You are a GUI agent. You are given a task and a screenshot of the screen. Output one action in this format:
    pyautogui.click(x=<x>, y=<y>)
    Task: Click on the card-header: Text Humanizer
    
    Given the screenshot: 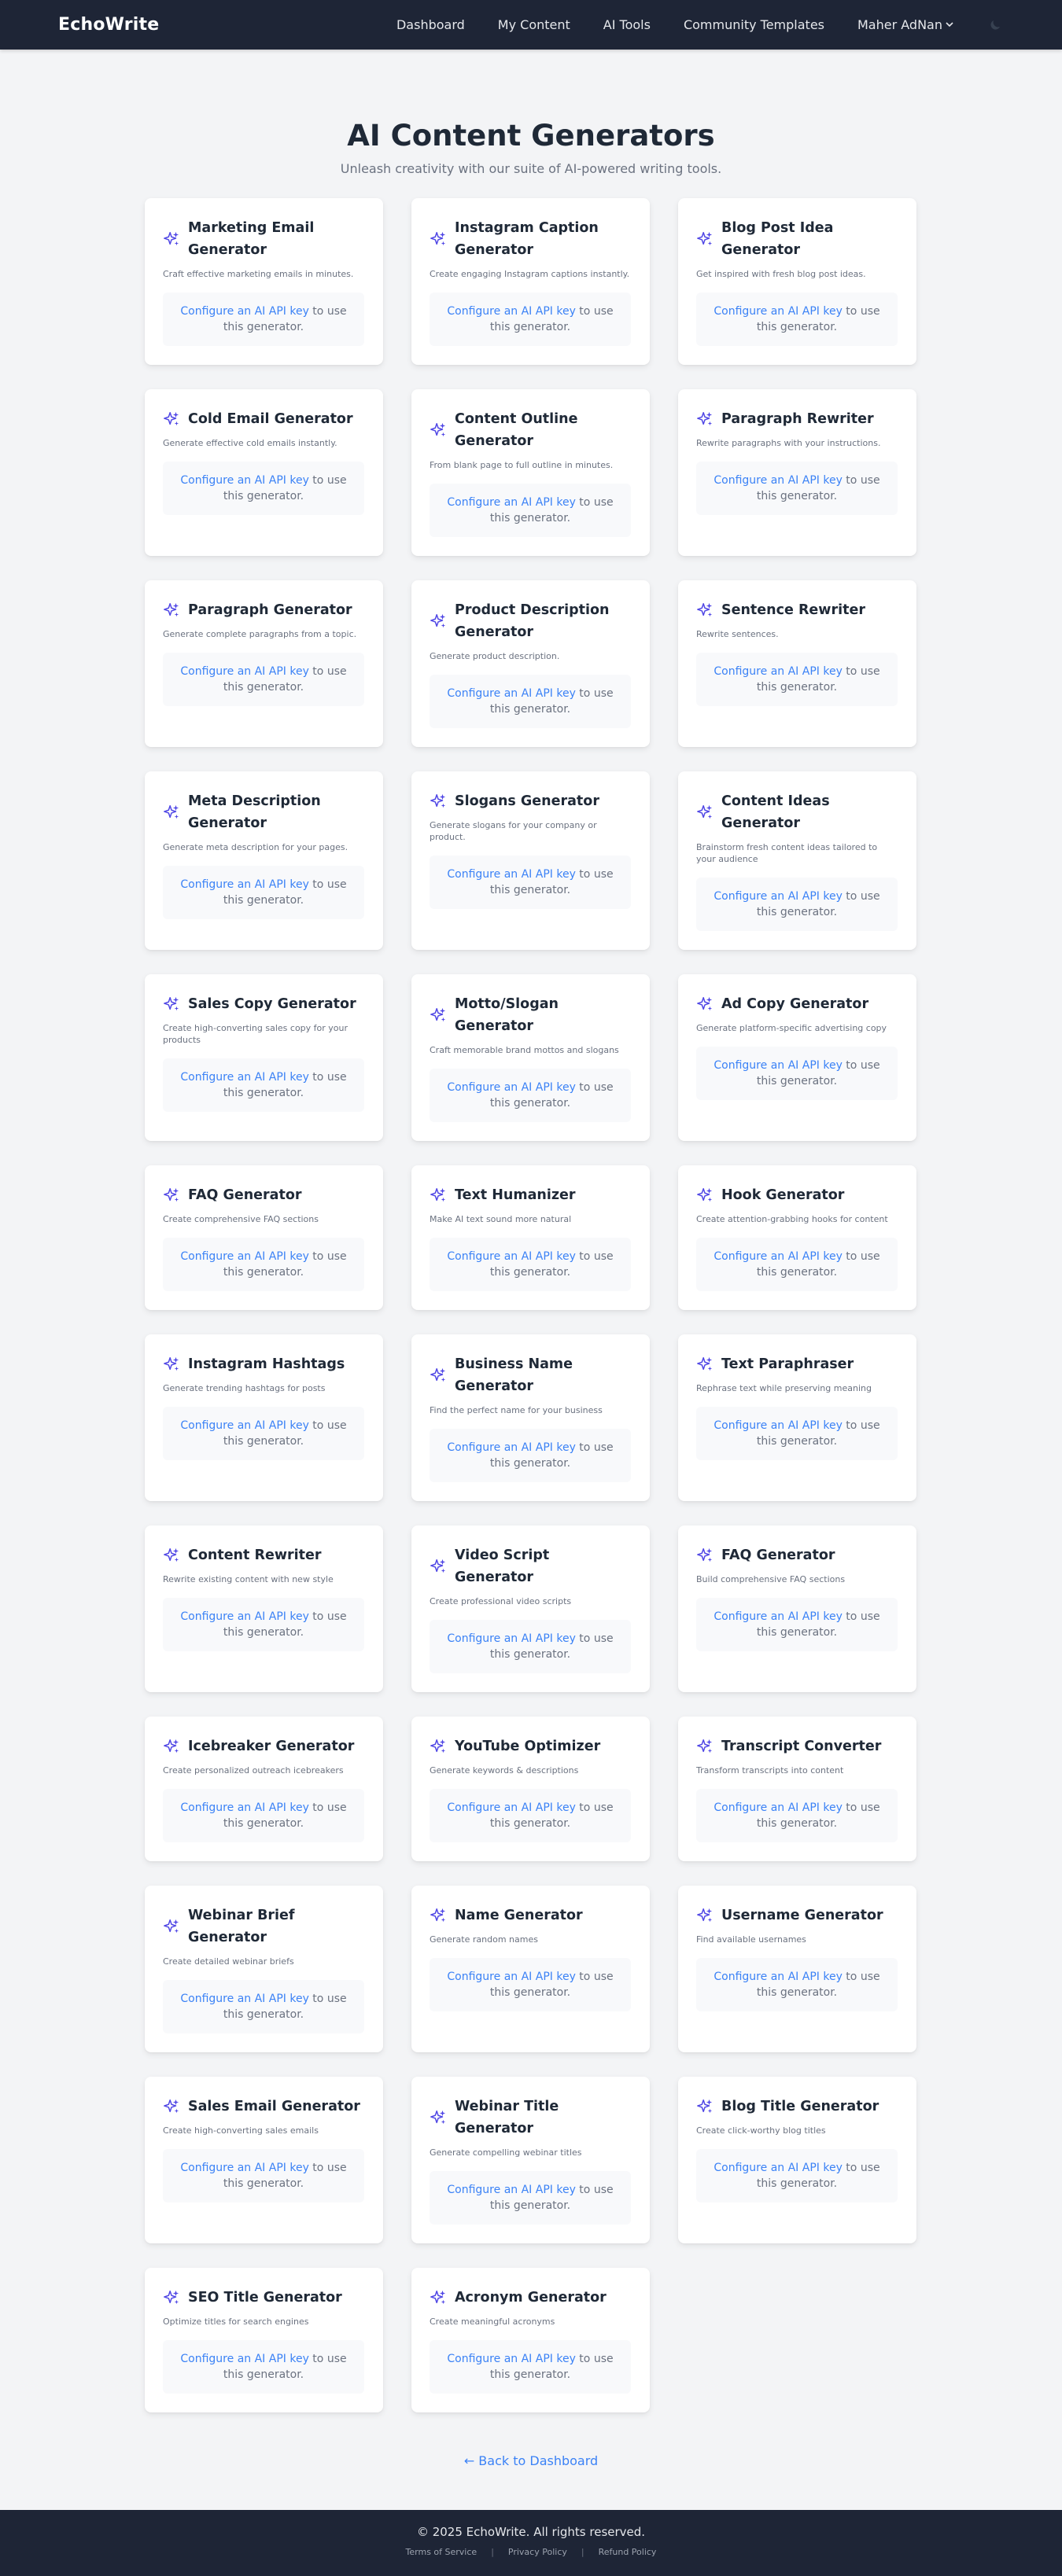 What is the action you would take?
    pyautogui.click(x=530, y=1195)
    